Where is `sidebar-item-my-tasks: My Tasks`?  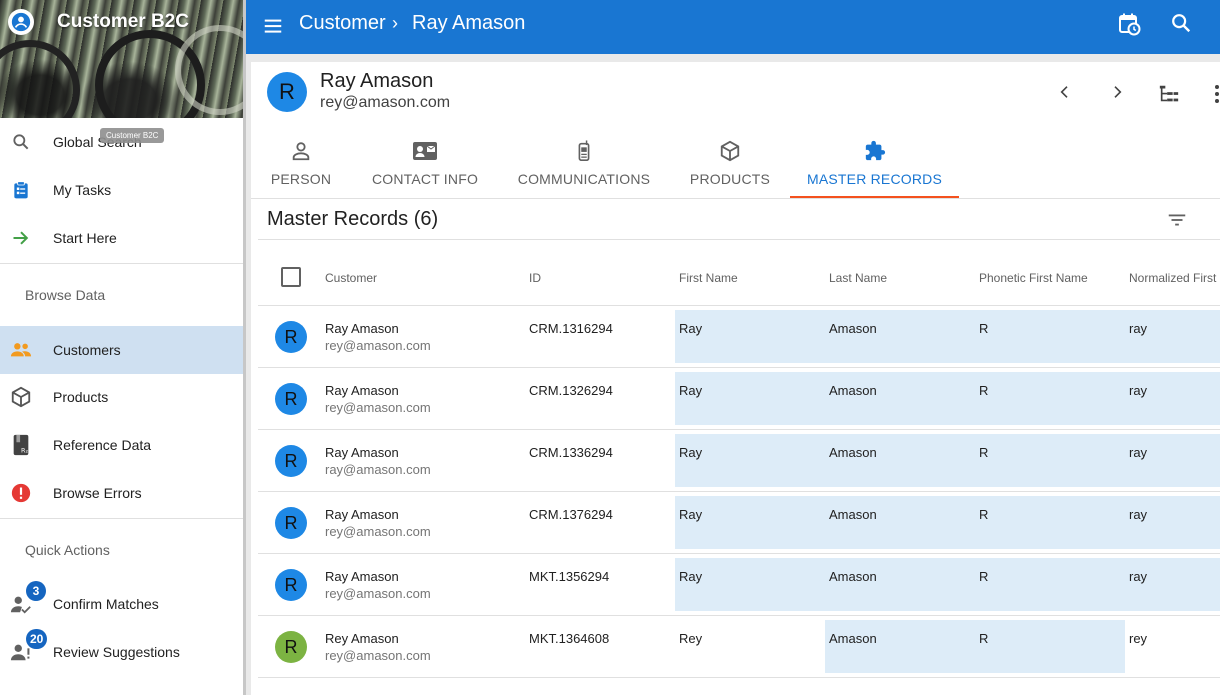 sidebar-item-my-tasks: My Tasks is located at coordinates (121, 190).